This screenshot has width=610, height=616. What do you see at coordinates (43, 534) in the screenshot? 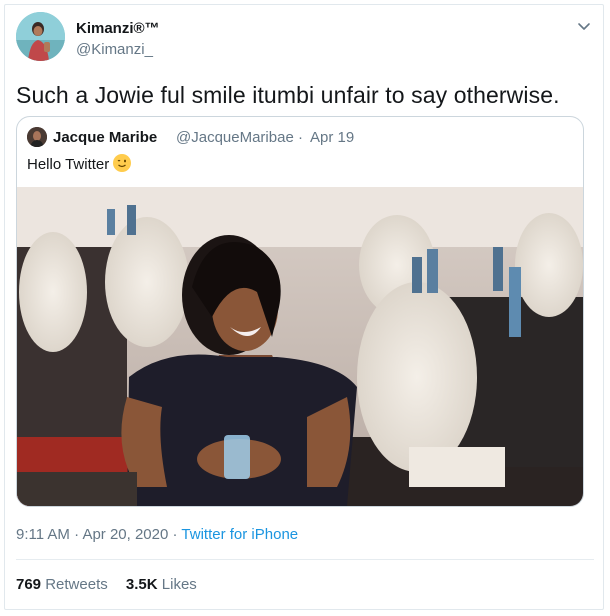
I see `tweet-time: 9:11 AM` at bounding box center [43, 534].